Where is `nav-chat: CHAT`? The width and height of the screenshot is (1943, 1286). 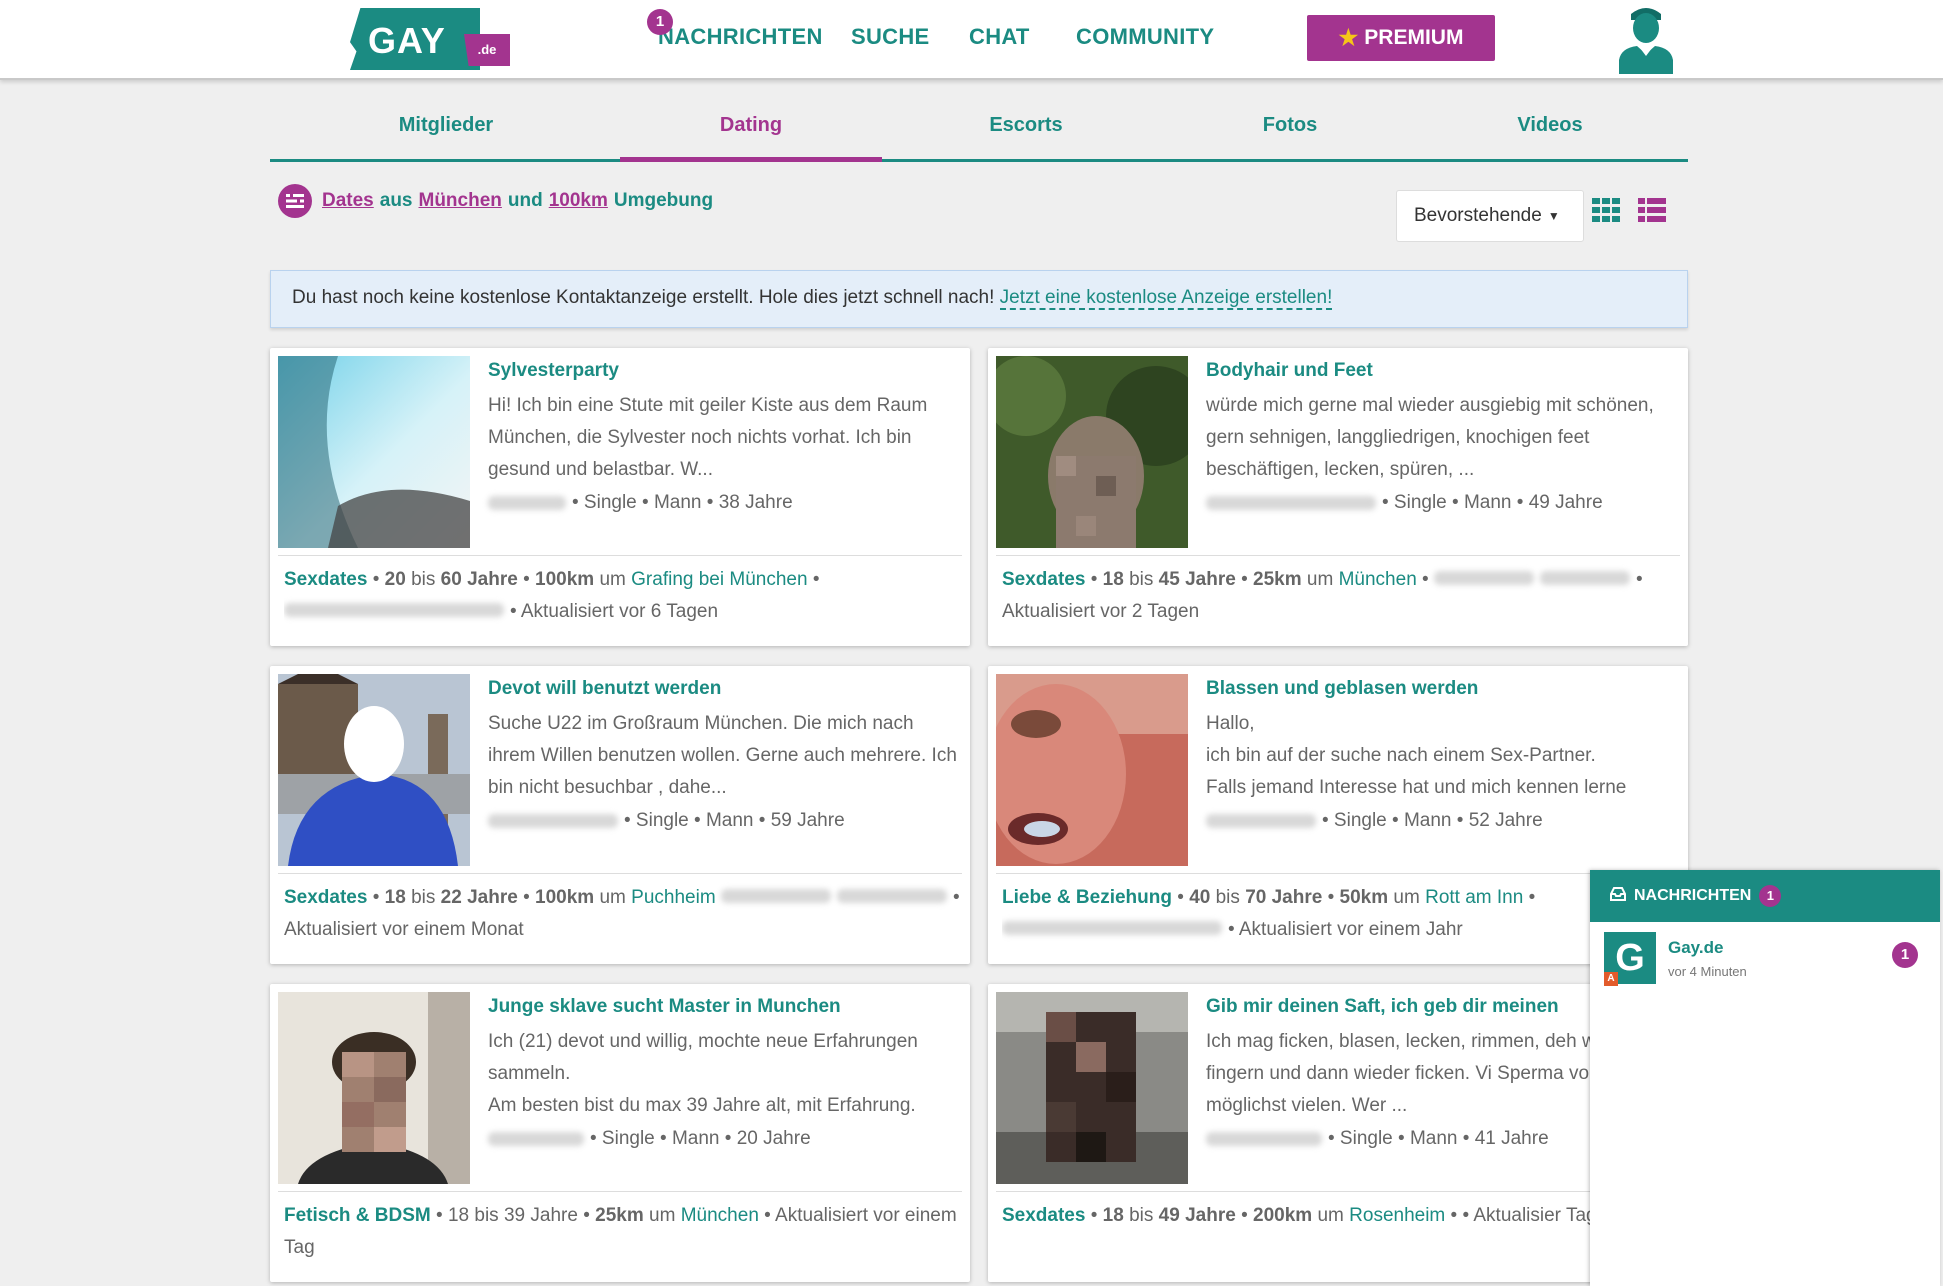
nav-chat: CHAT is located at coordinates (999, 37).